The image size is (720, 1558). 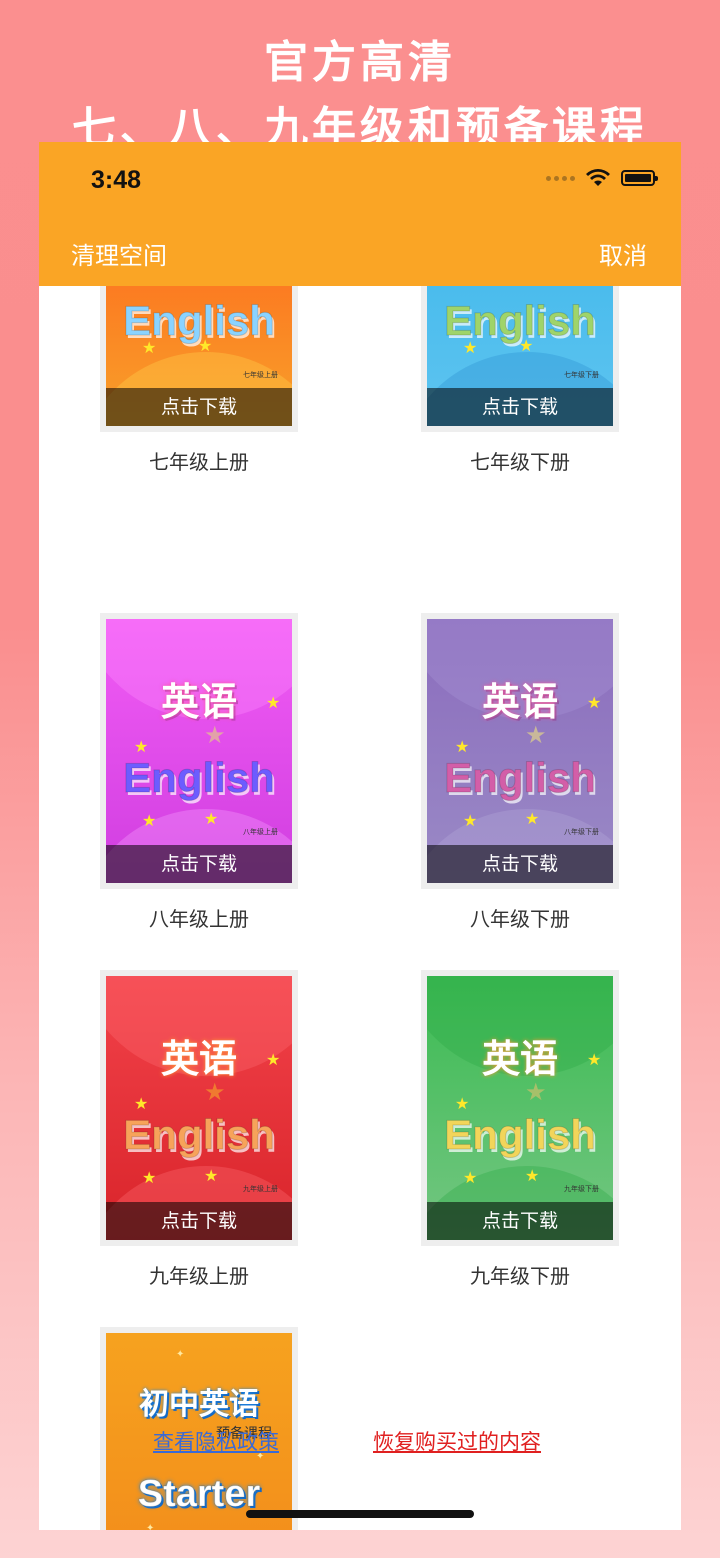 What do you see at coordinates (520, 462) in the screenshot?
I see `book-label: 七年级下册` at bounding box center [520, 462].